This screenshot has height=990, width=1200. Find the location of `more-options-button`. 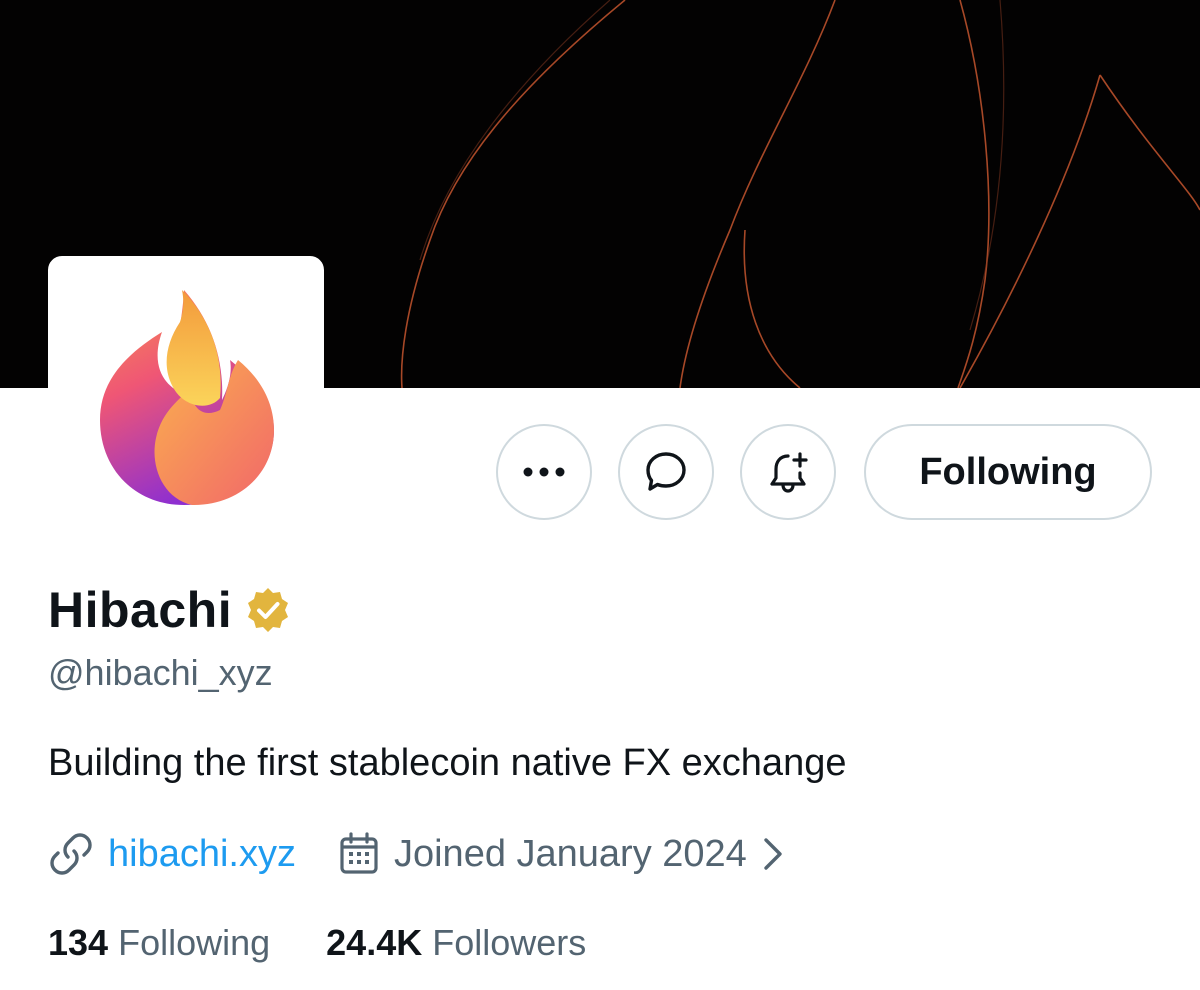

more-options-button is located at coordinates (544, 472).